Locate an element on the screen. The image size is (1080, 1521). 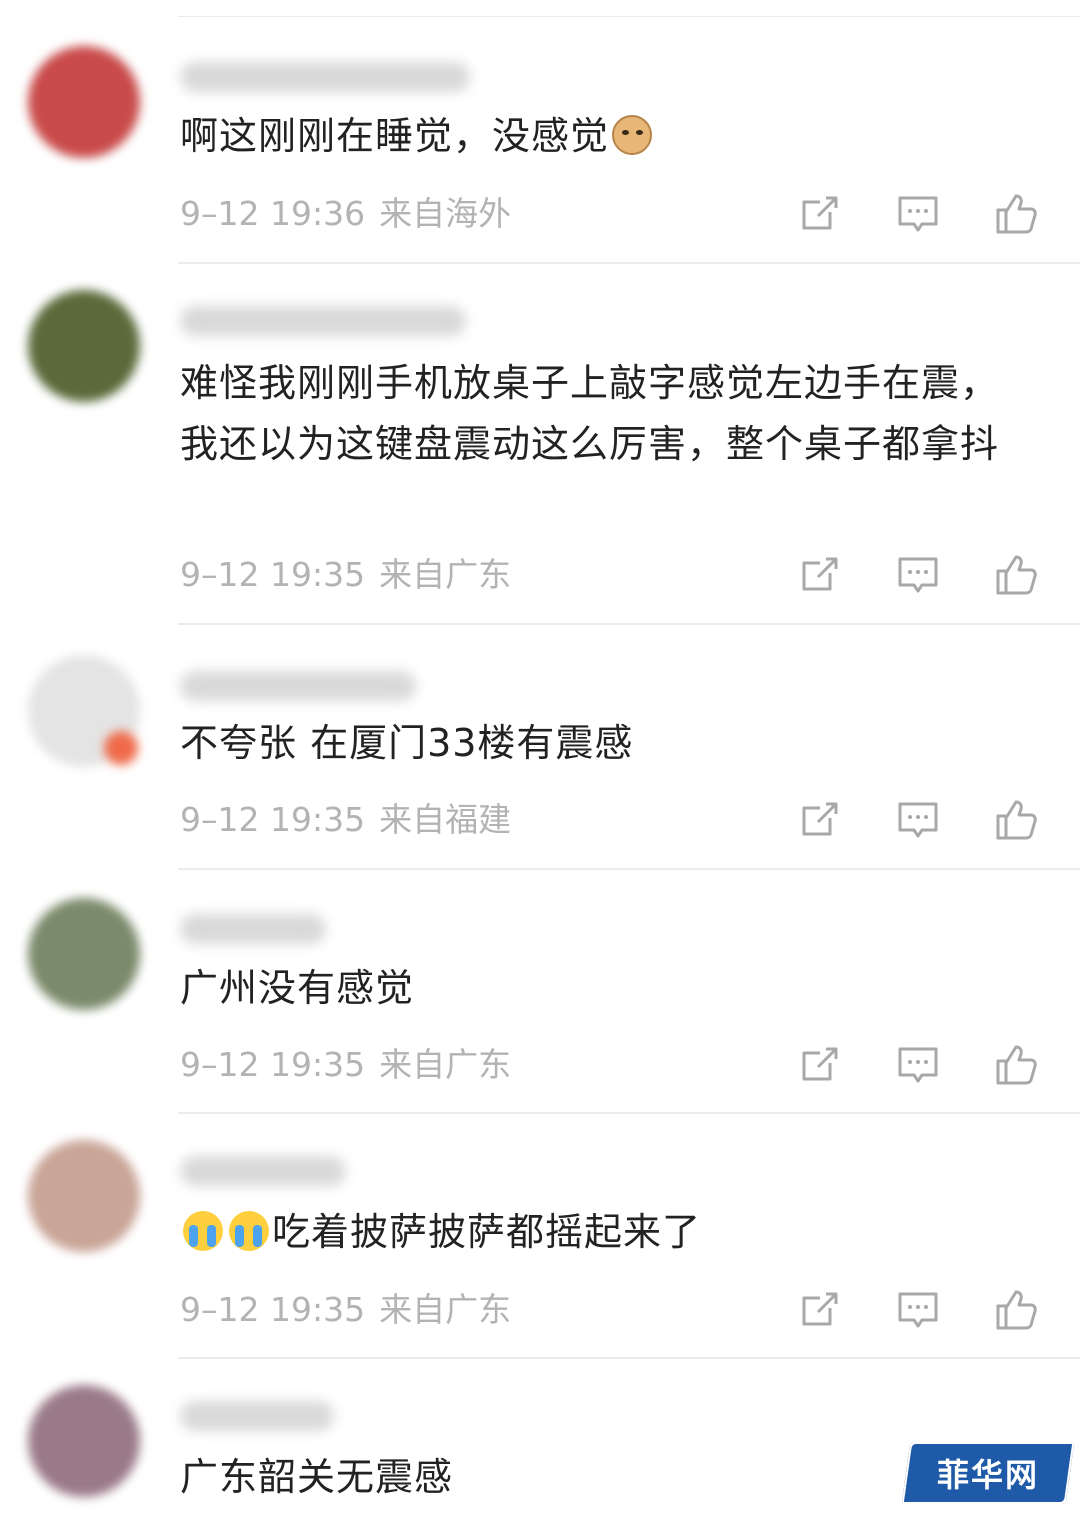
comment-text: 啊这刚刚在睡觉，没感觉 is located at coordinates (605, 136).